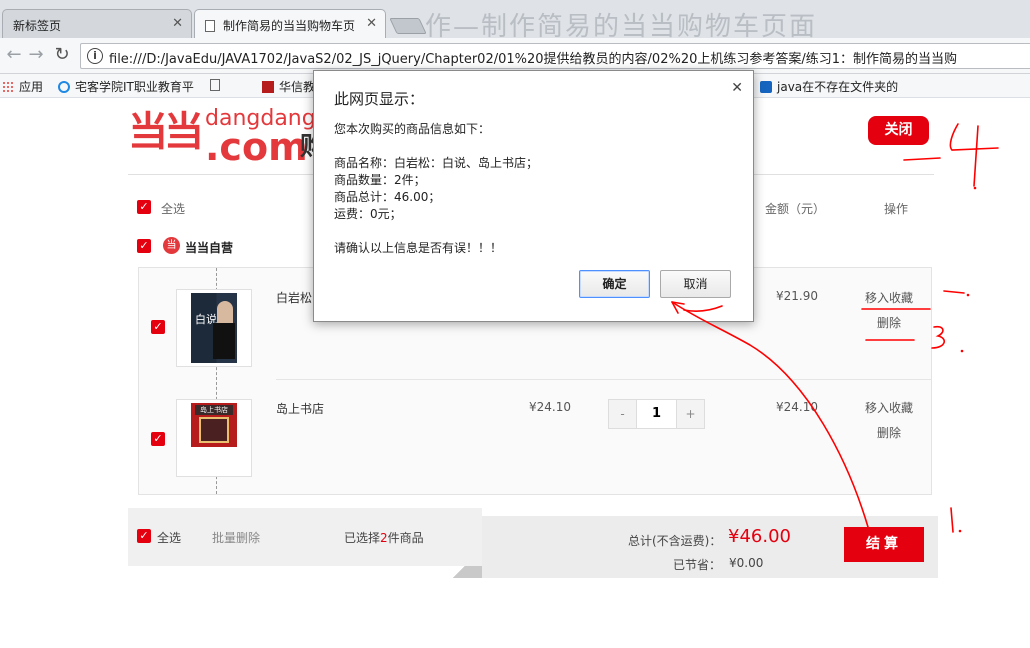 Image resolution: width=1030 pixels, height=648 pixels. I want to click on tab-label: 制作简易的当当购物车页, so click(289, 26).